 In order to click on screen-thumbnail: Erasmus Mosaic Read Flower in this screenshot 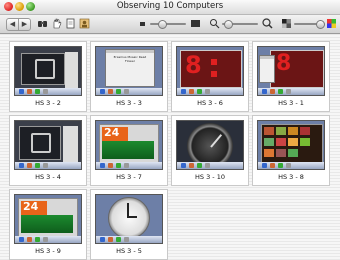, I will do `click(129, 71)`.